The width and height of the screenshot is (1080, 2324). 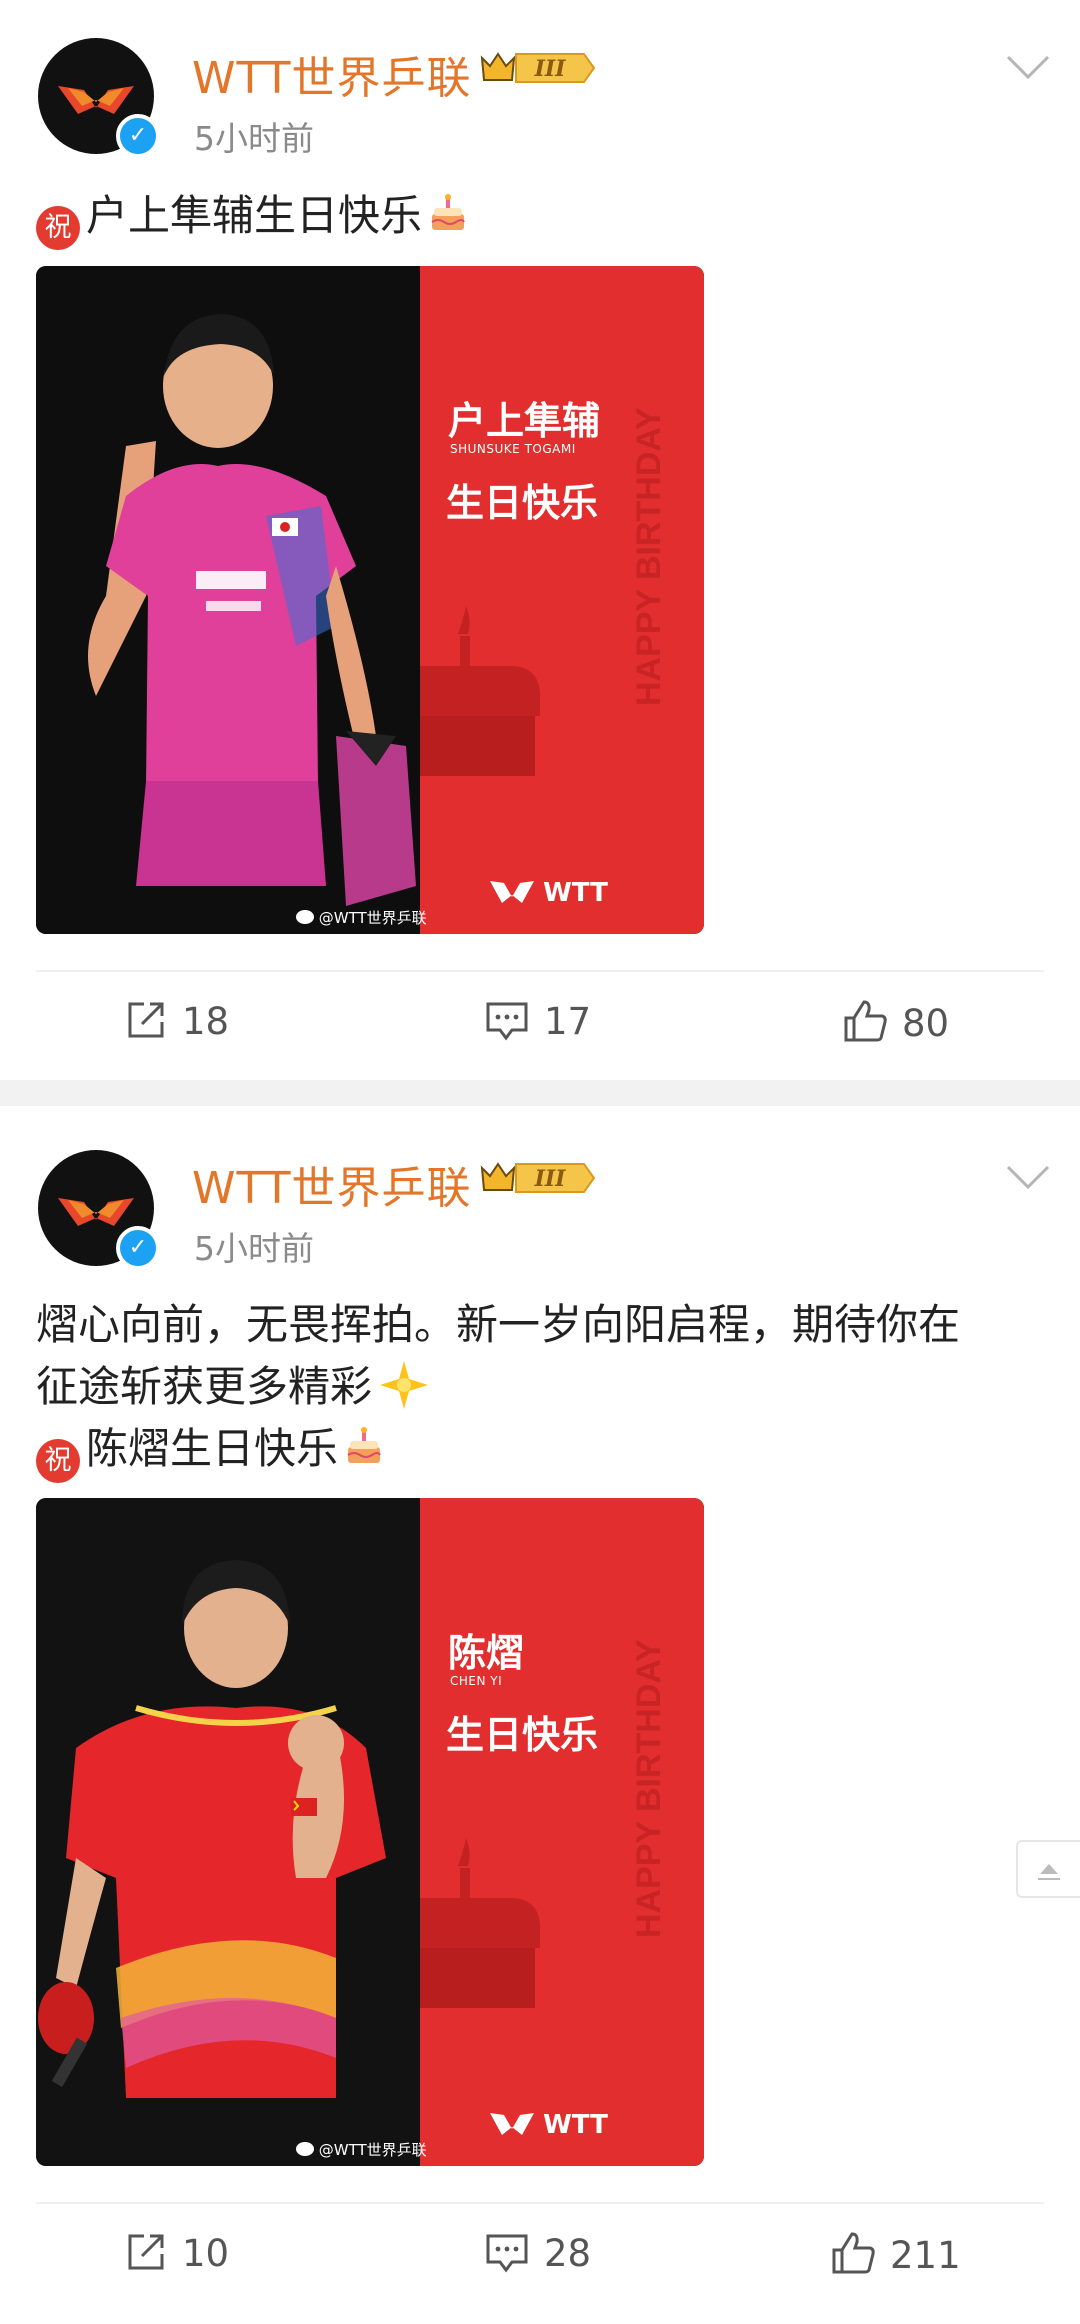 I want to click on post-text: 熠心向前，无畏挥拍。新一岁向阳启程，期待你在 征途斩获更多精彩 祝陈熠生日快乐, so click(x=498, y=1388).